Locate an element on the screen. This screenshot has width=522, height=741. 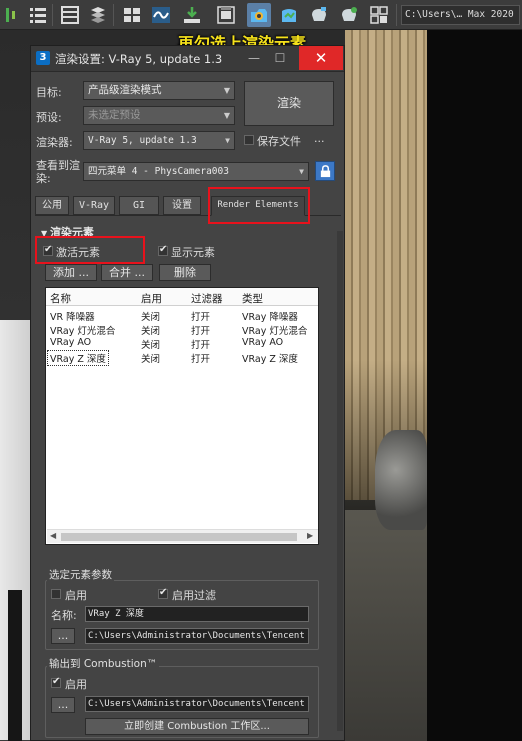
close-button: ✕ is located at coordinates (321, 58).